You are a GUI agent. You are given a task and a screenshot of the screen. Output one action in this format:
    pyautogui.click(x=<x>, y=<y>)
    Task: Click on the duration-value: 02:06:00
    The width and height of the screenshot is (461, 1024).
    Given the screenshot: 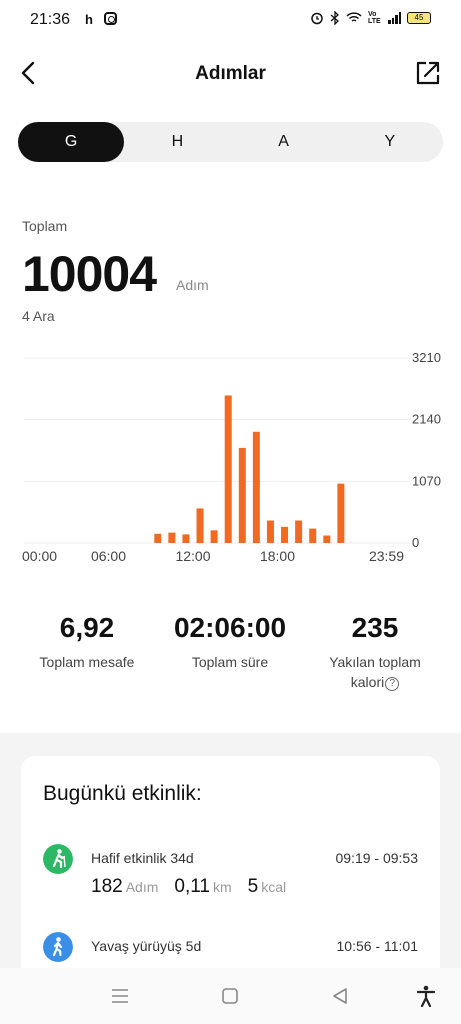 What is the action you would take?
    pyautogui.click(x=230, y=627)
    